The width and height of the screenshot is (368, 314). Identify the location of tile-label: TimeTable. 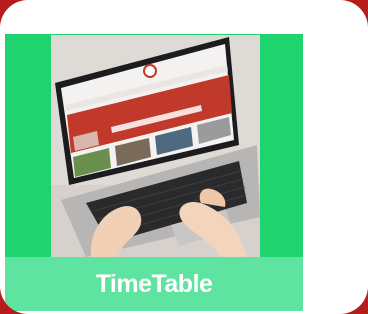
(154, 283).